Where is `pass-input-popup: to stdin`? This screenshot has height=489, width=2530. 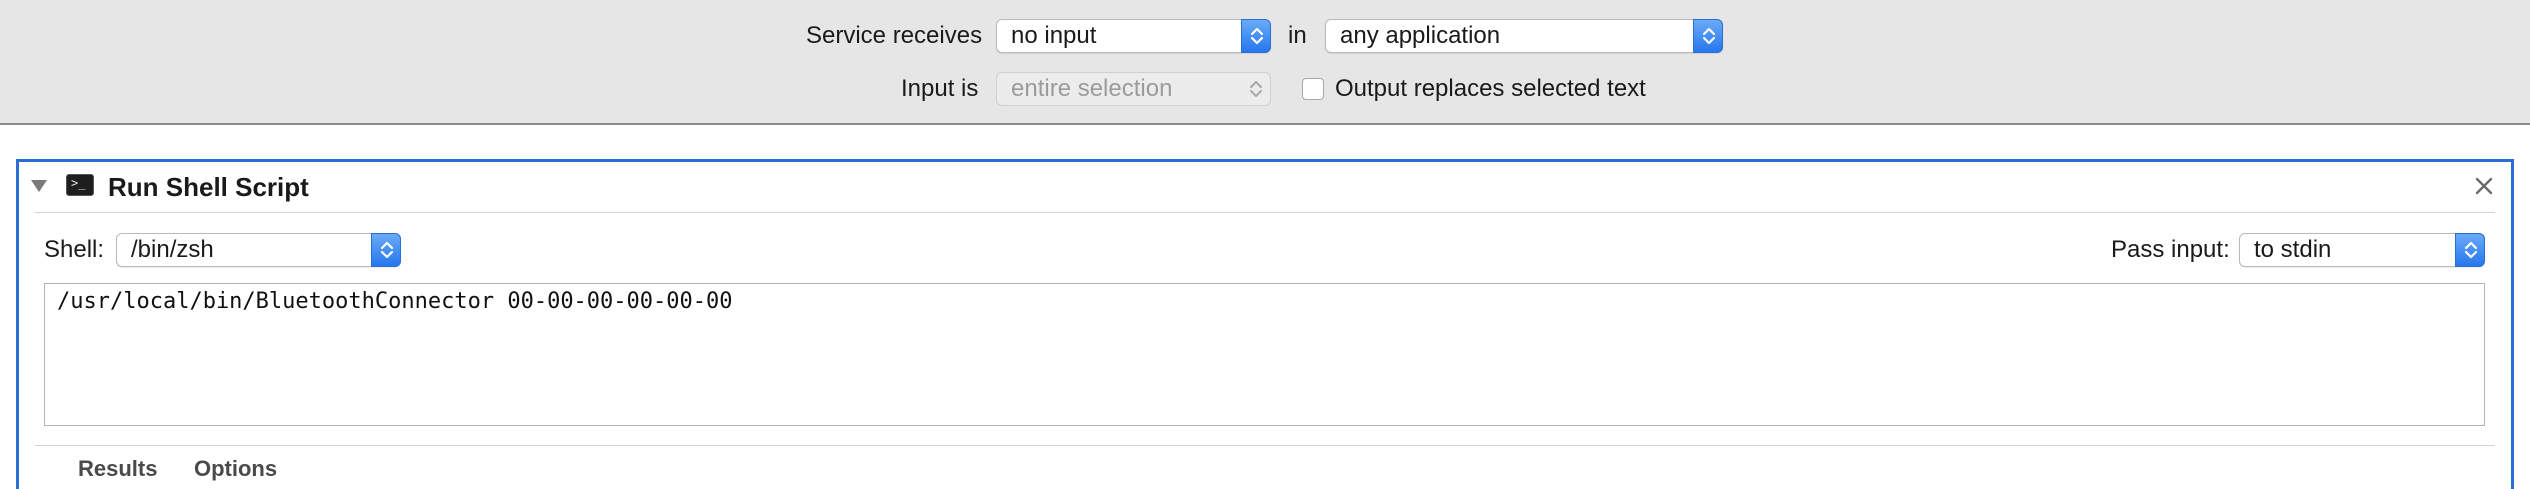 pass-input-popup: to stdin is located at coordinates (2362, 250).